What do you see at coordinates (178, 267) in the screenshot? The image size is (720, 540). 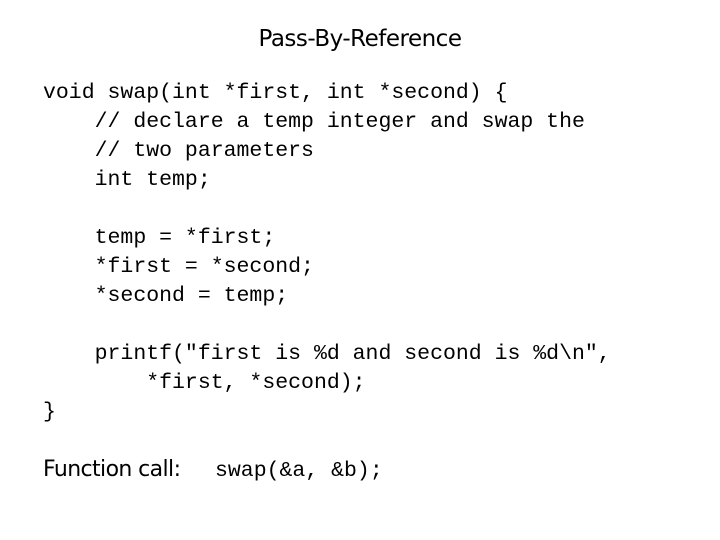 I see `code-line: *first = *second;` at bounding box center [178, 267].